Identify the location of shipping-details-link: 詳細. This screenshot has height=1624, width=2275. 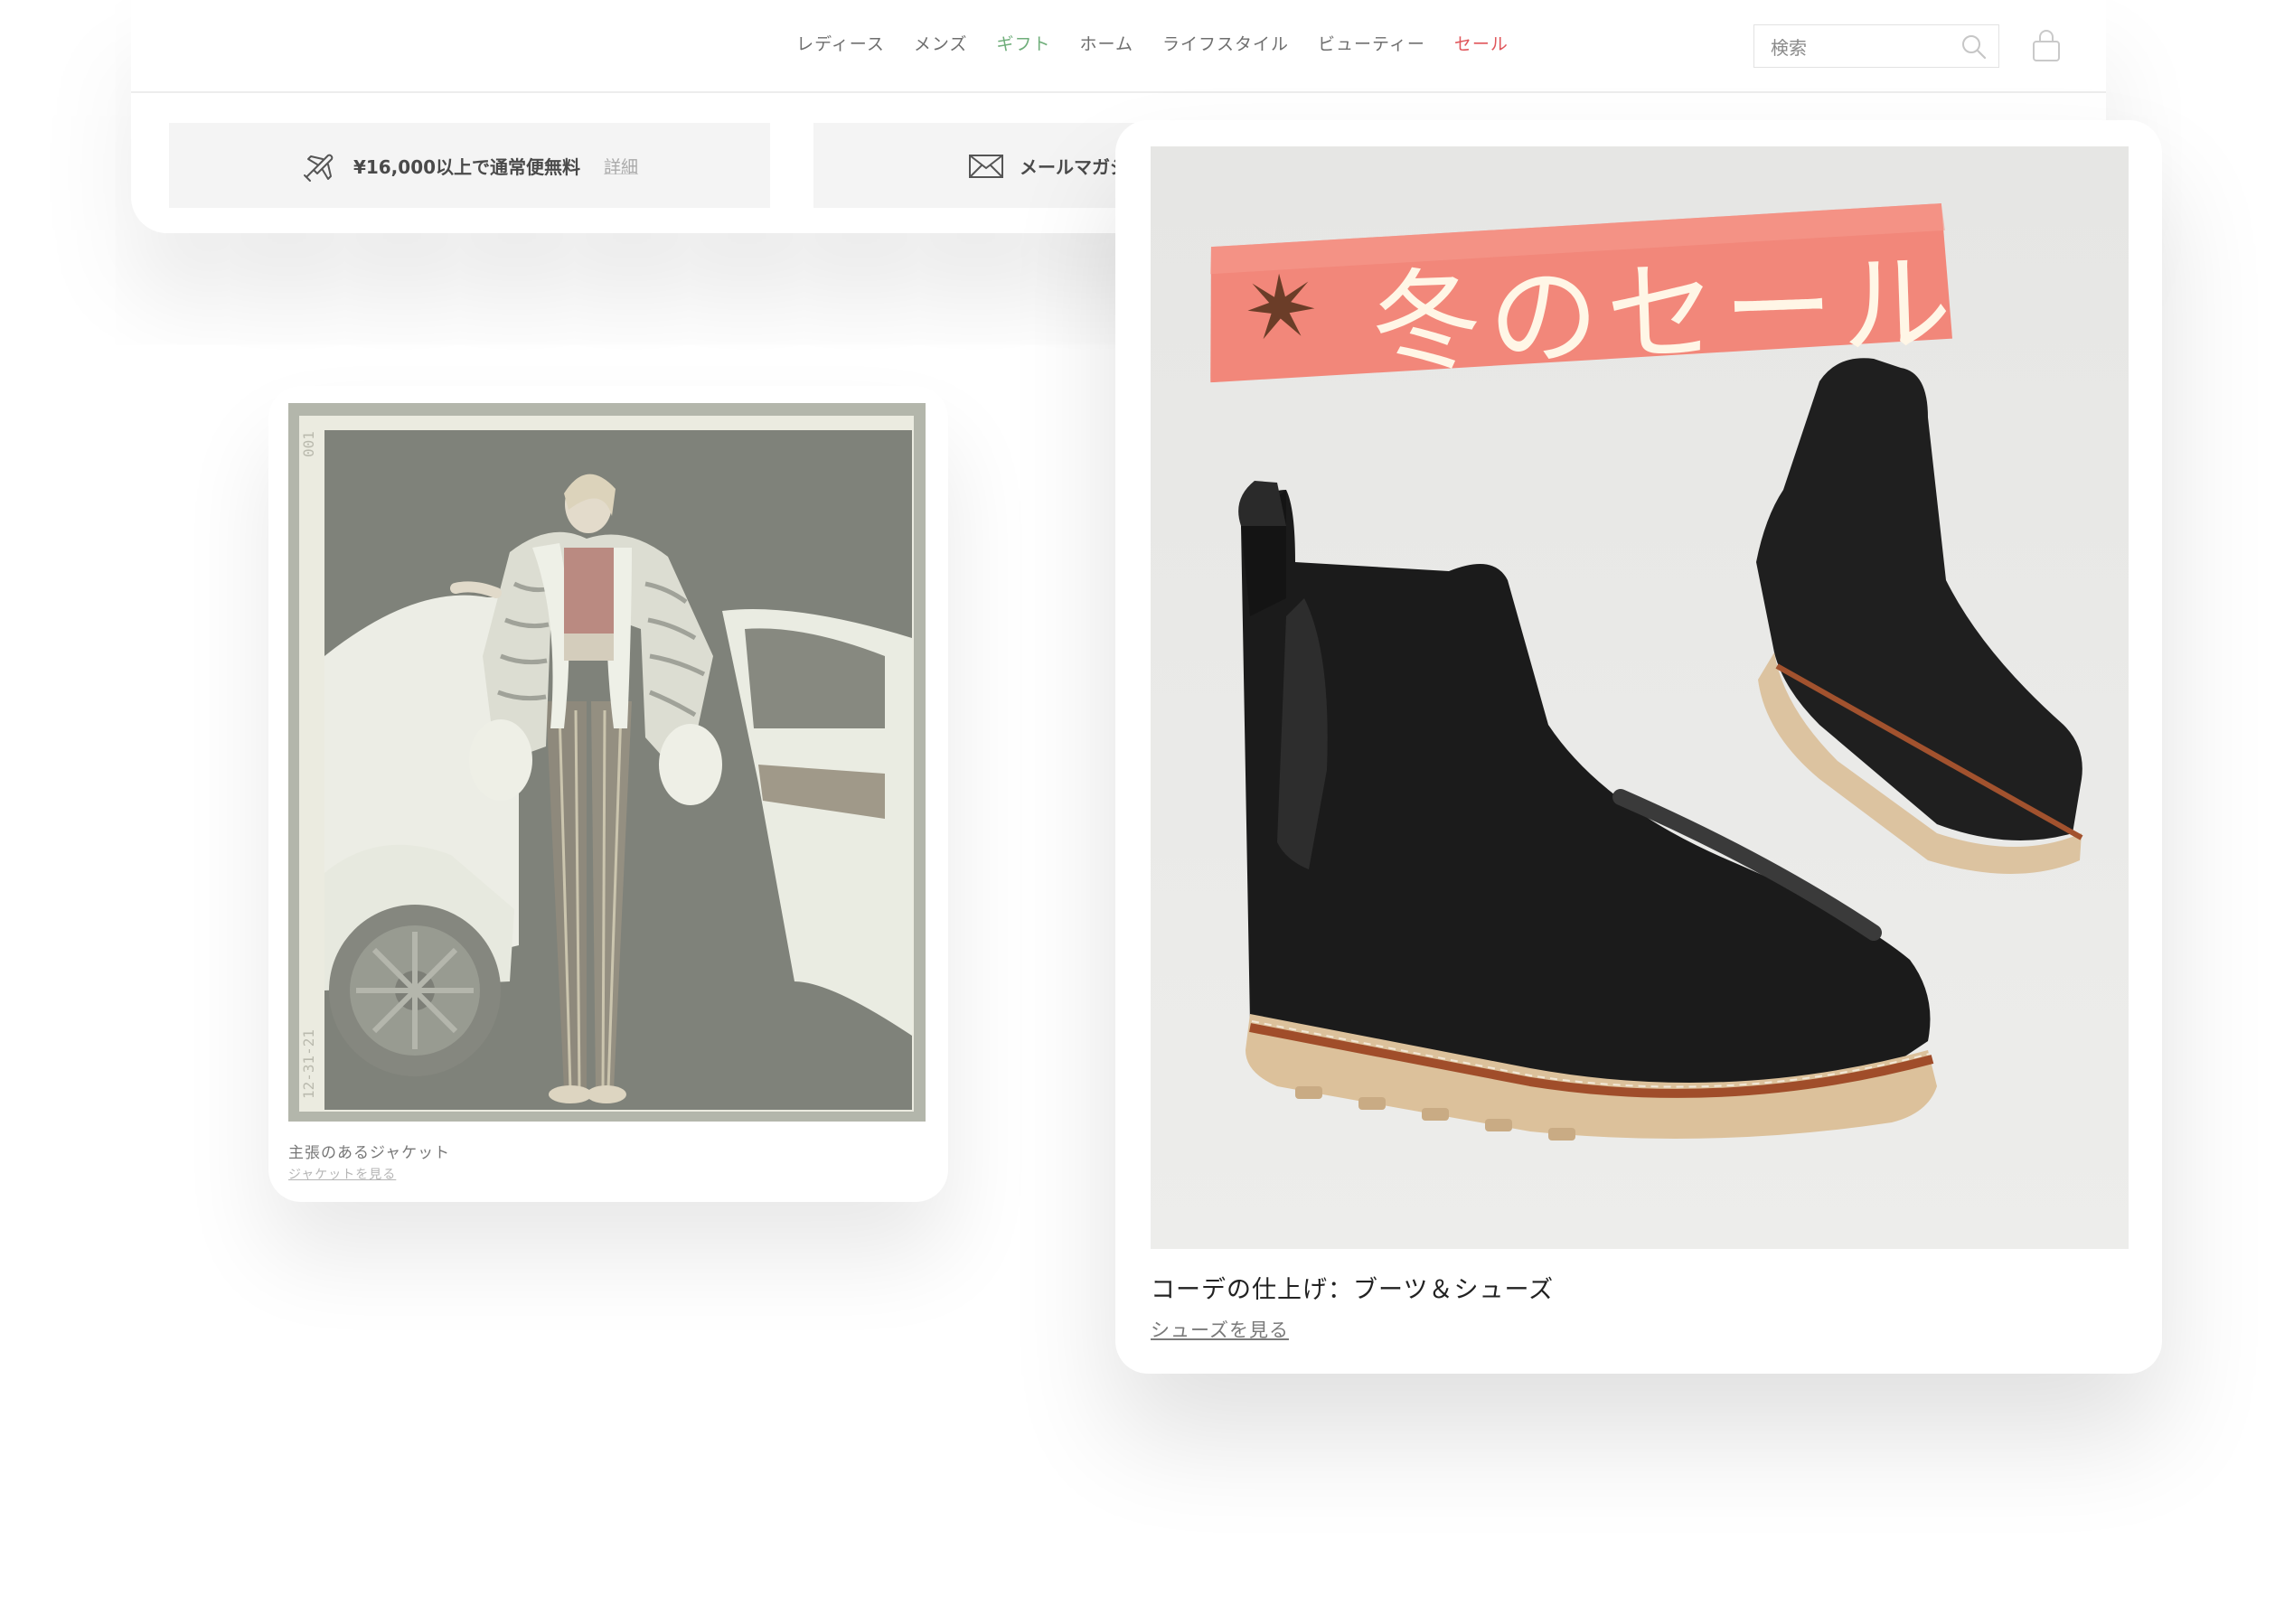
(621, 166).